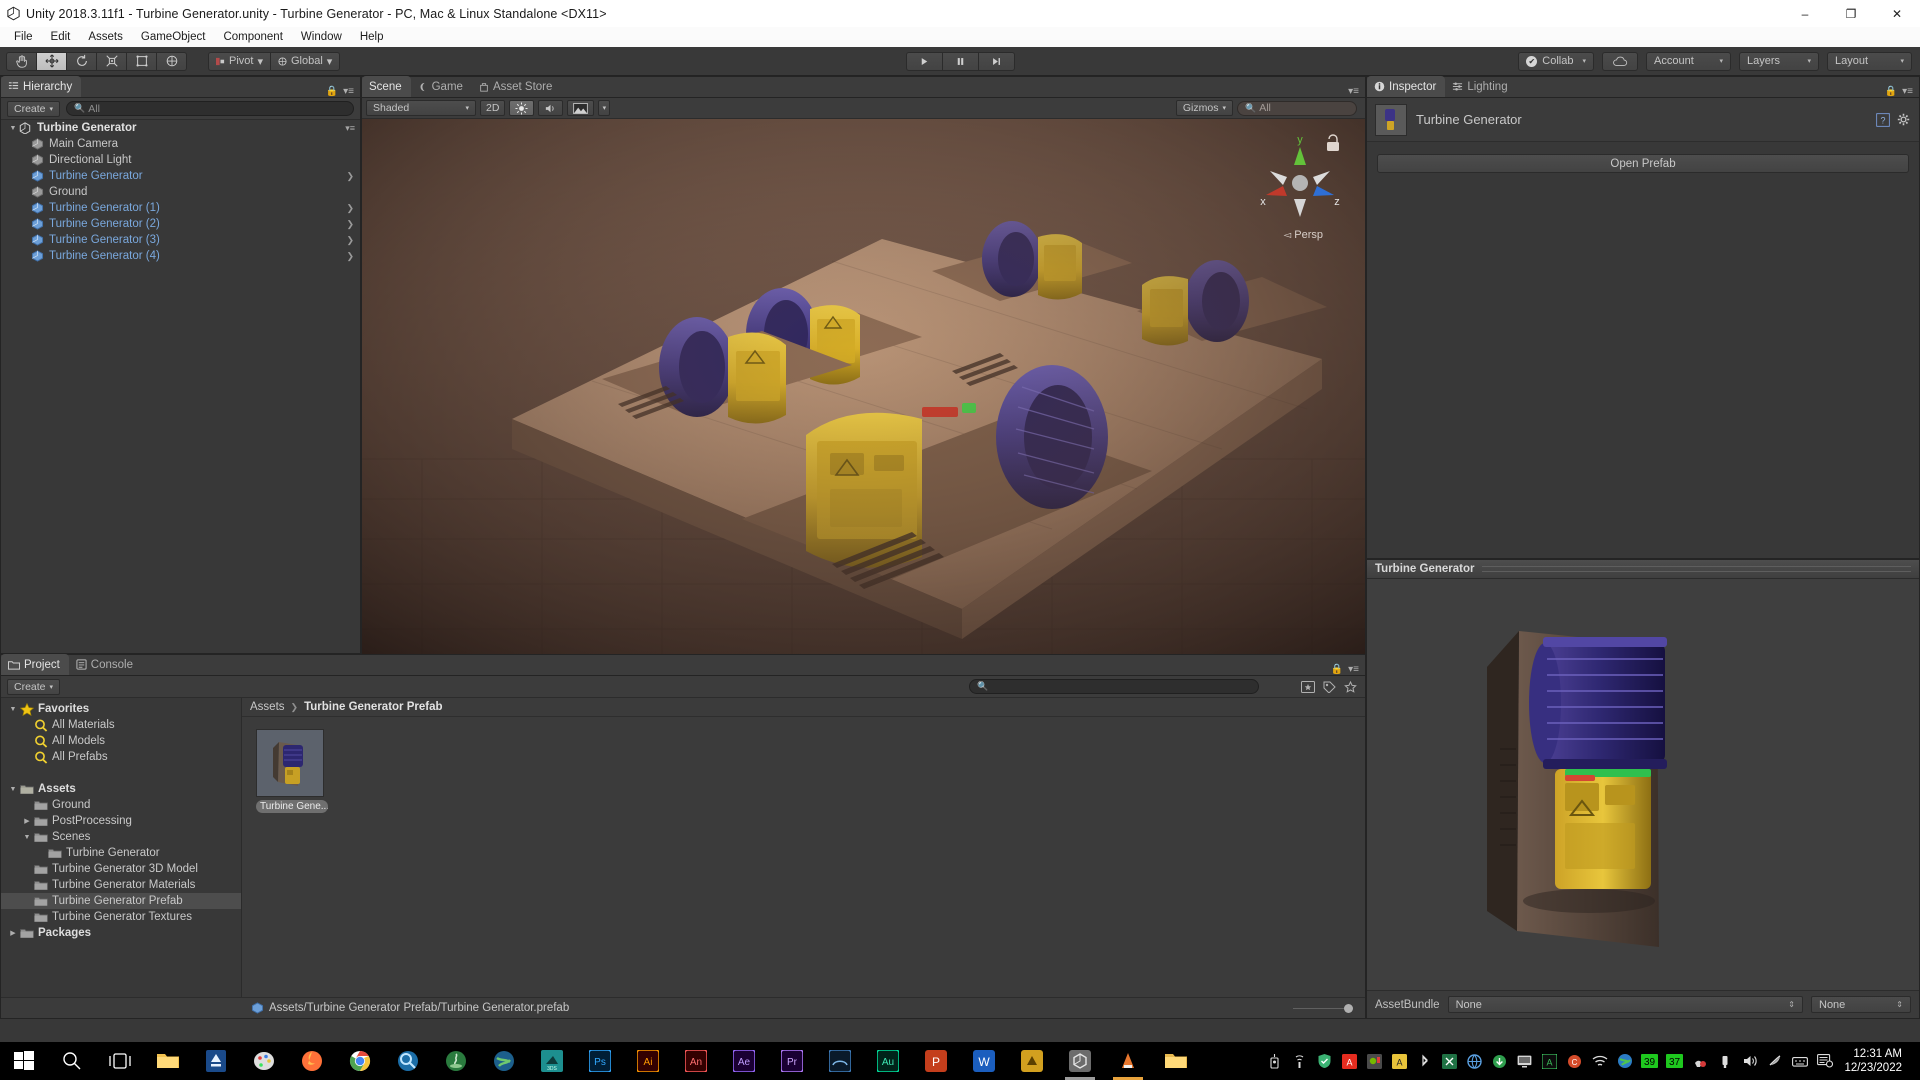 The width and height of the screenshot is (1920, 1080). I want to click on firefox-icon, so click(312, 1061).